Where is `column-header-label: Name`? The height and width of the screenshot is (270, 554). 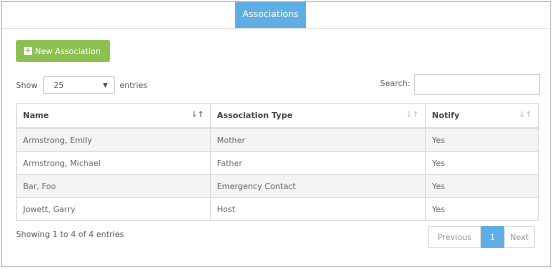
column-header-label: Name is located at coordinates (36, 115).